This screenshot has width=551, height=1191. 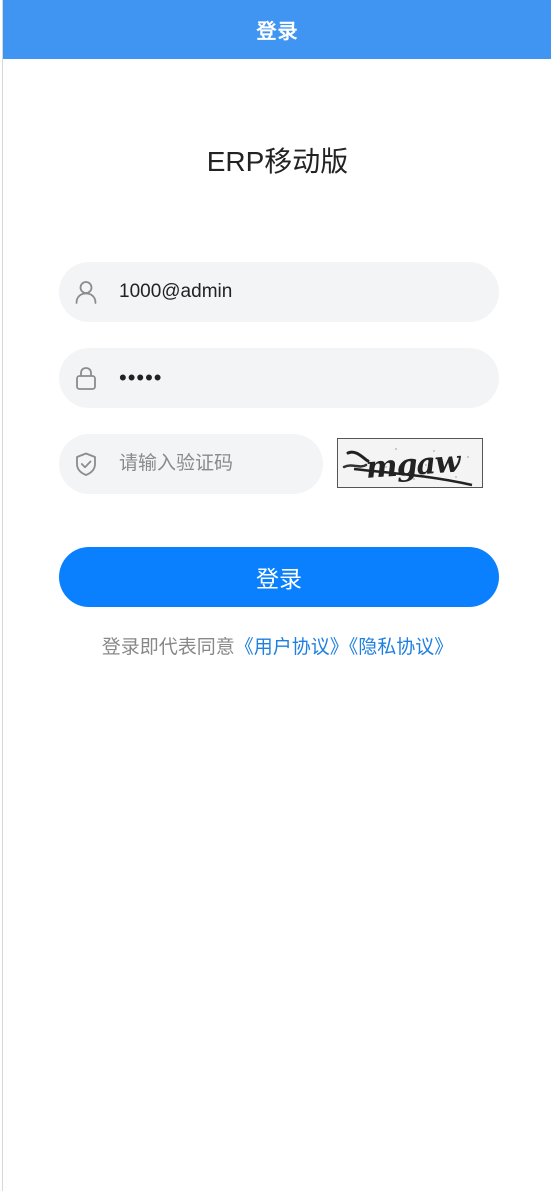 I want to click on password-field, so click(x=279, y=378).